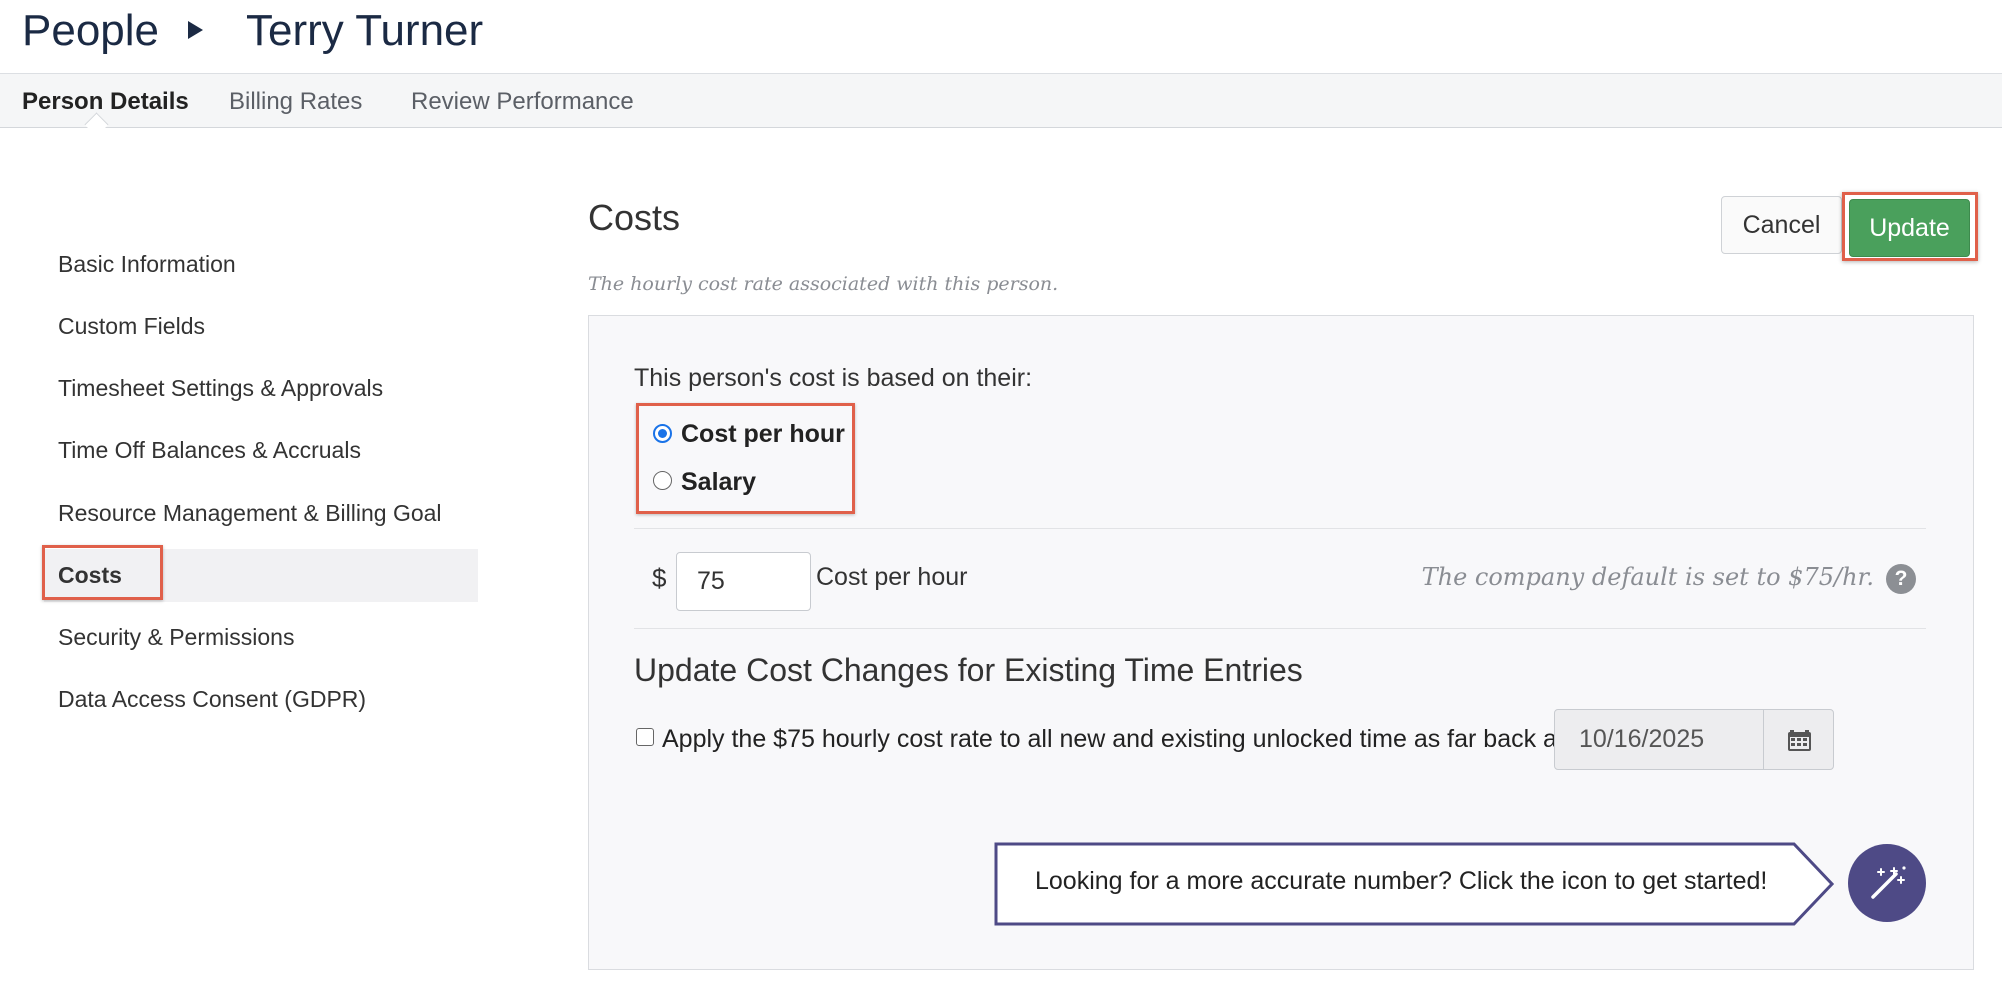 The width and height of the screenshot is (2002, 996). What do you see at coordinates (220, 388) in the screenshot?
I see `sidebar-item-timesheet-settings: Timesheet Settings & Approvals` at bounding box center [220, 388].